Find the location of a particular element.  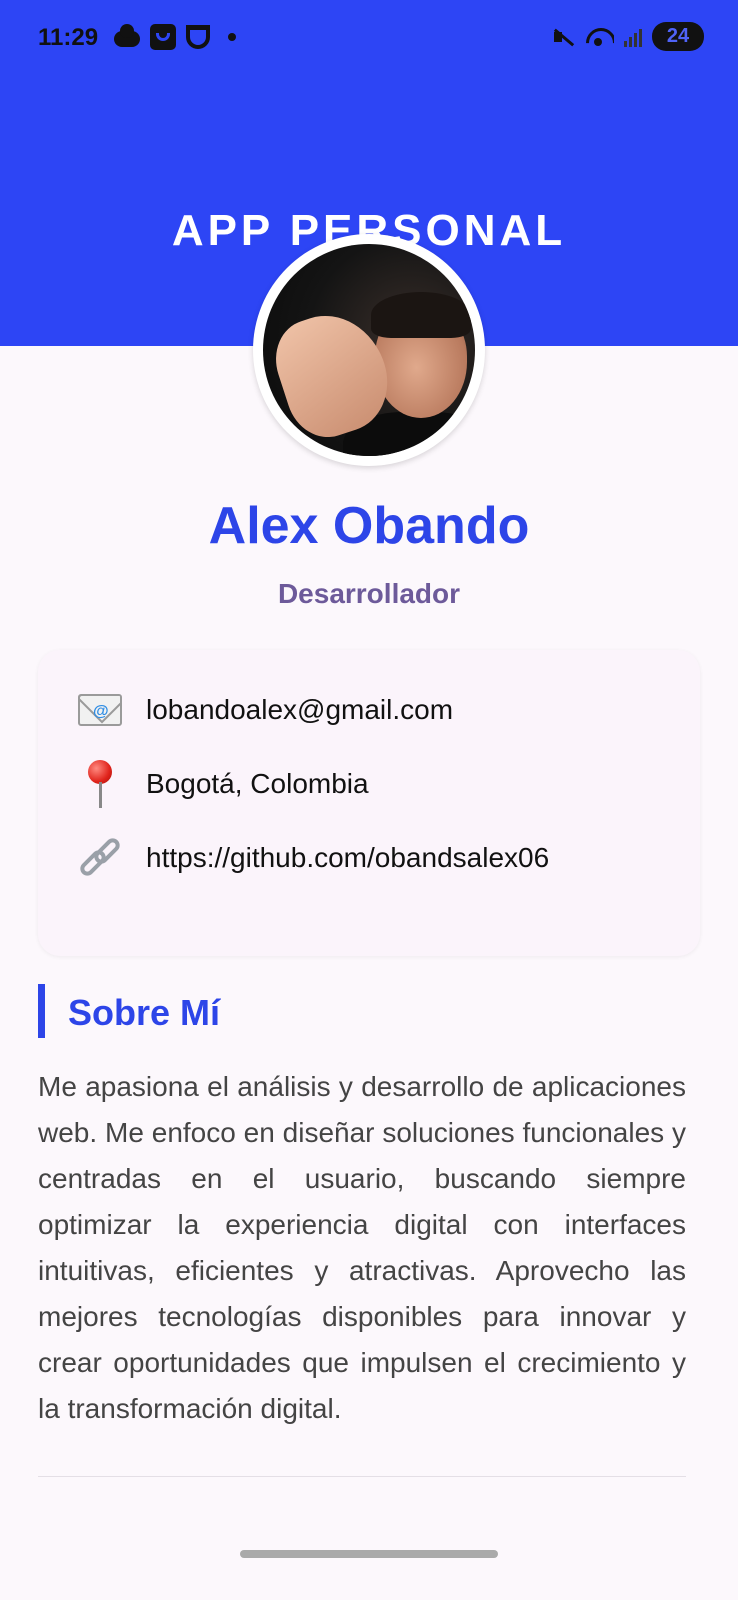

shield-icon is located at coordinates (198, 37).